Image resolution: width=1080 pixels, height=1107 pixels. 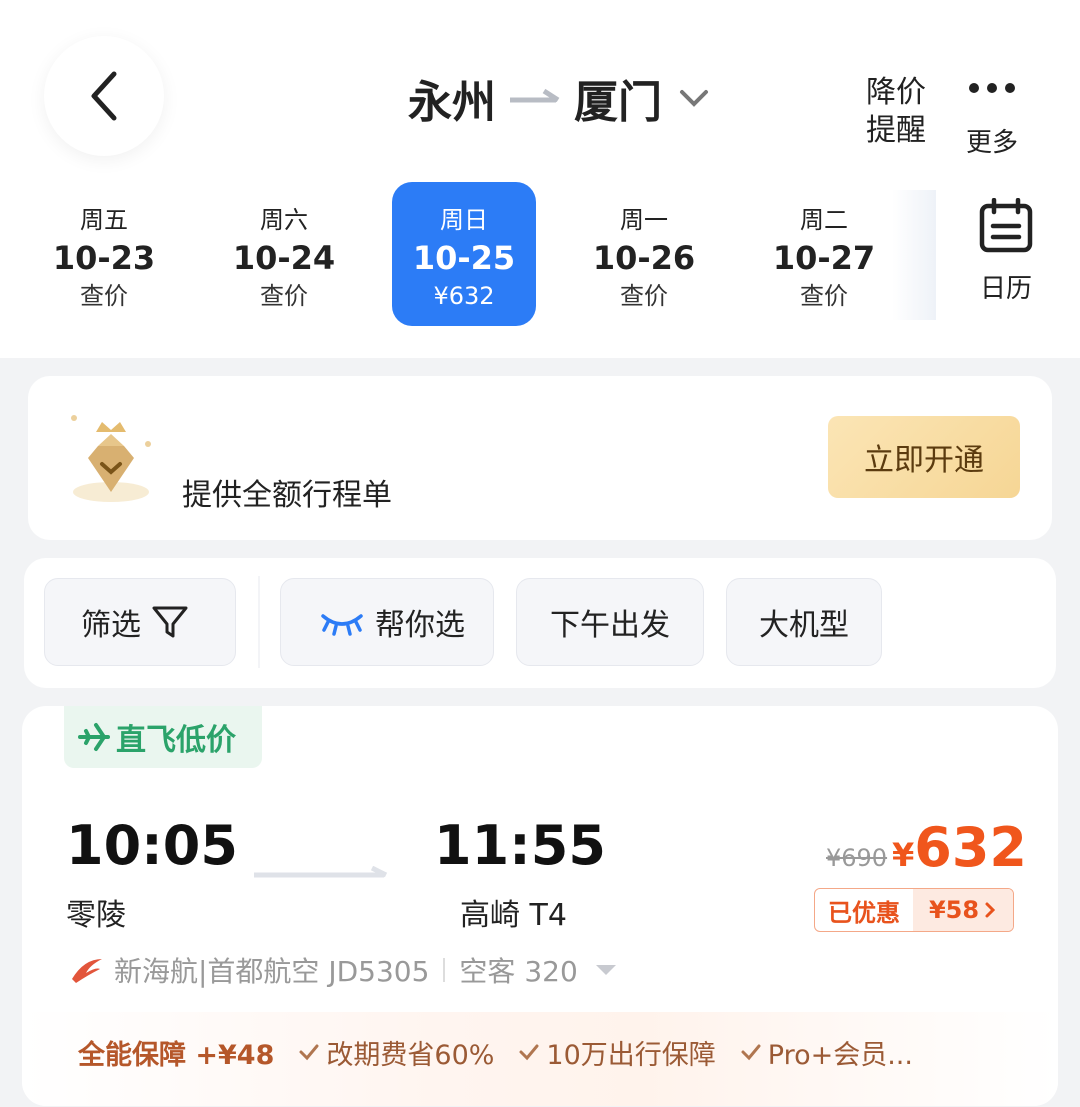 I want to click on date-weekday: 周二, so click(x=824, y=220).